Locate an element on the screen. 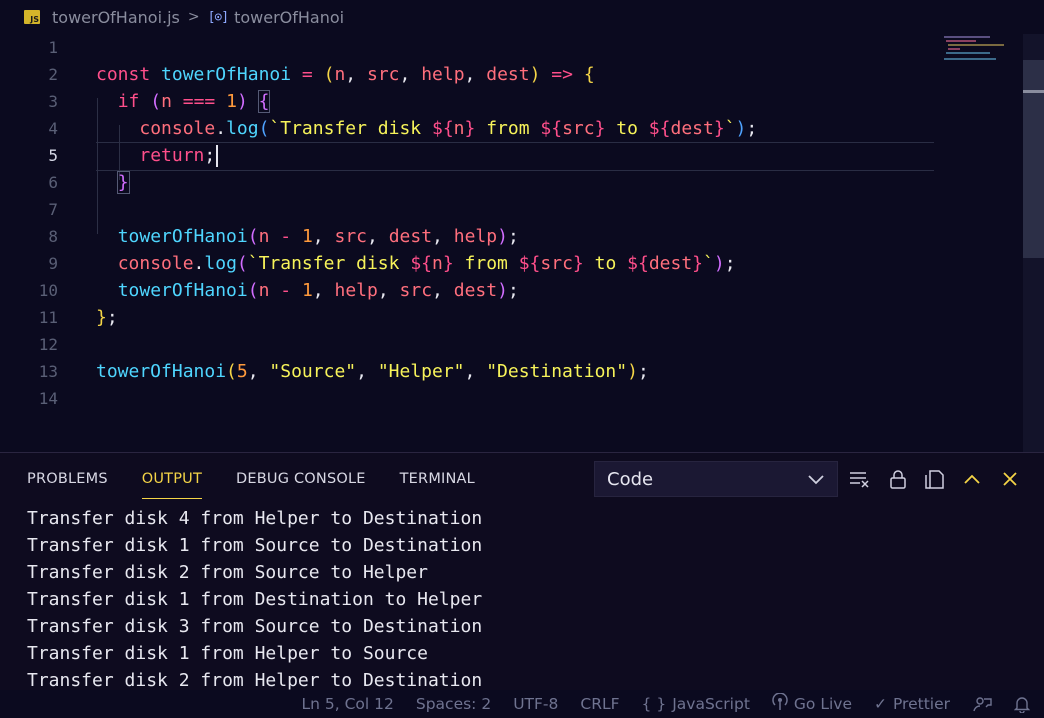 The image size is (1044, 718). language-mode: { } JavaScript is located at coordinates (696, 704).